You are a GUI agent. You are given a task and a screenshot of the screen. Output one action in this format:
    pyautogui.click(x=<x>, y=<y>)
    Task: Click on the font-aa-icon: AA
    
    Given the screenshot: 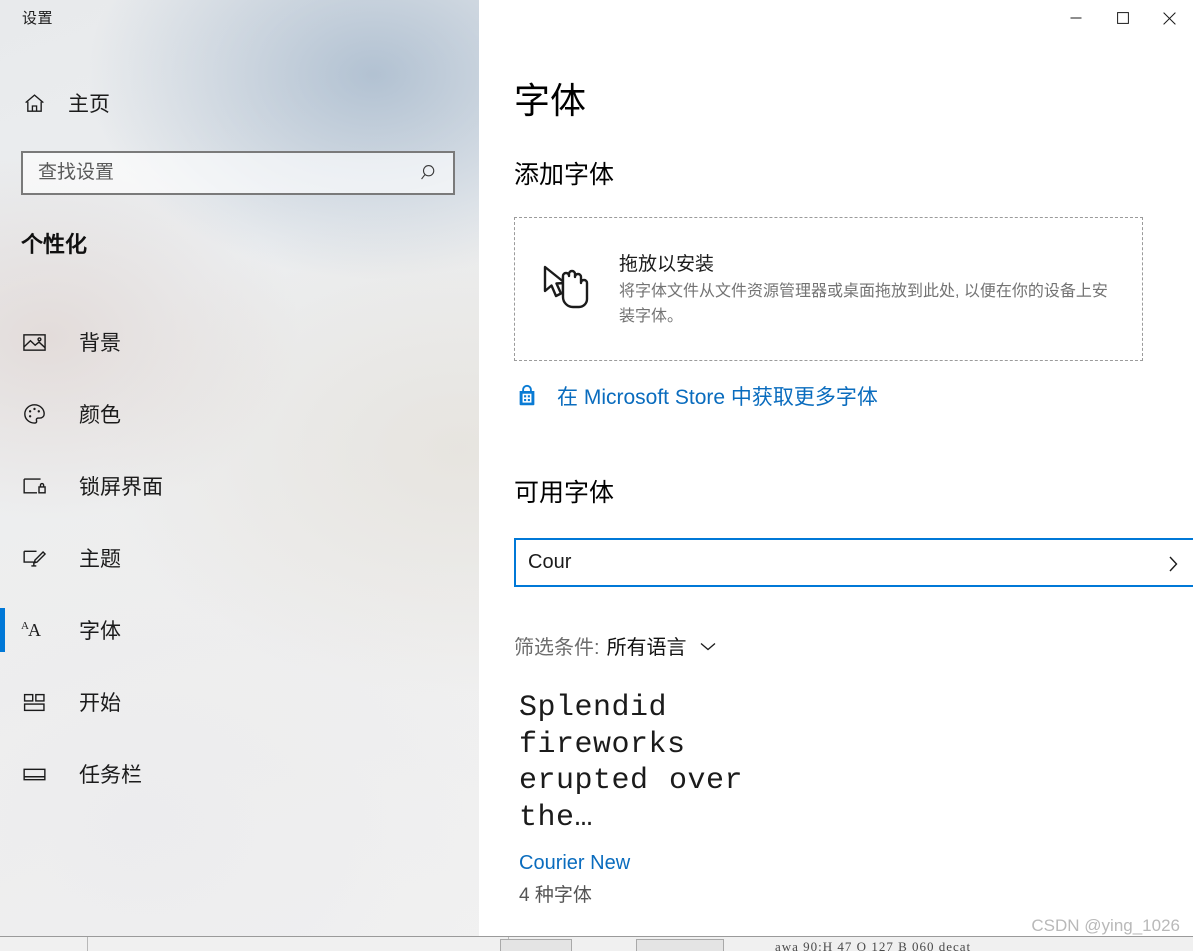 What is the action you would take?
    pyautogui.click(x=31, y=629)
    